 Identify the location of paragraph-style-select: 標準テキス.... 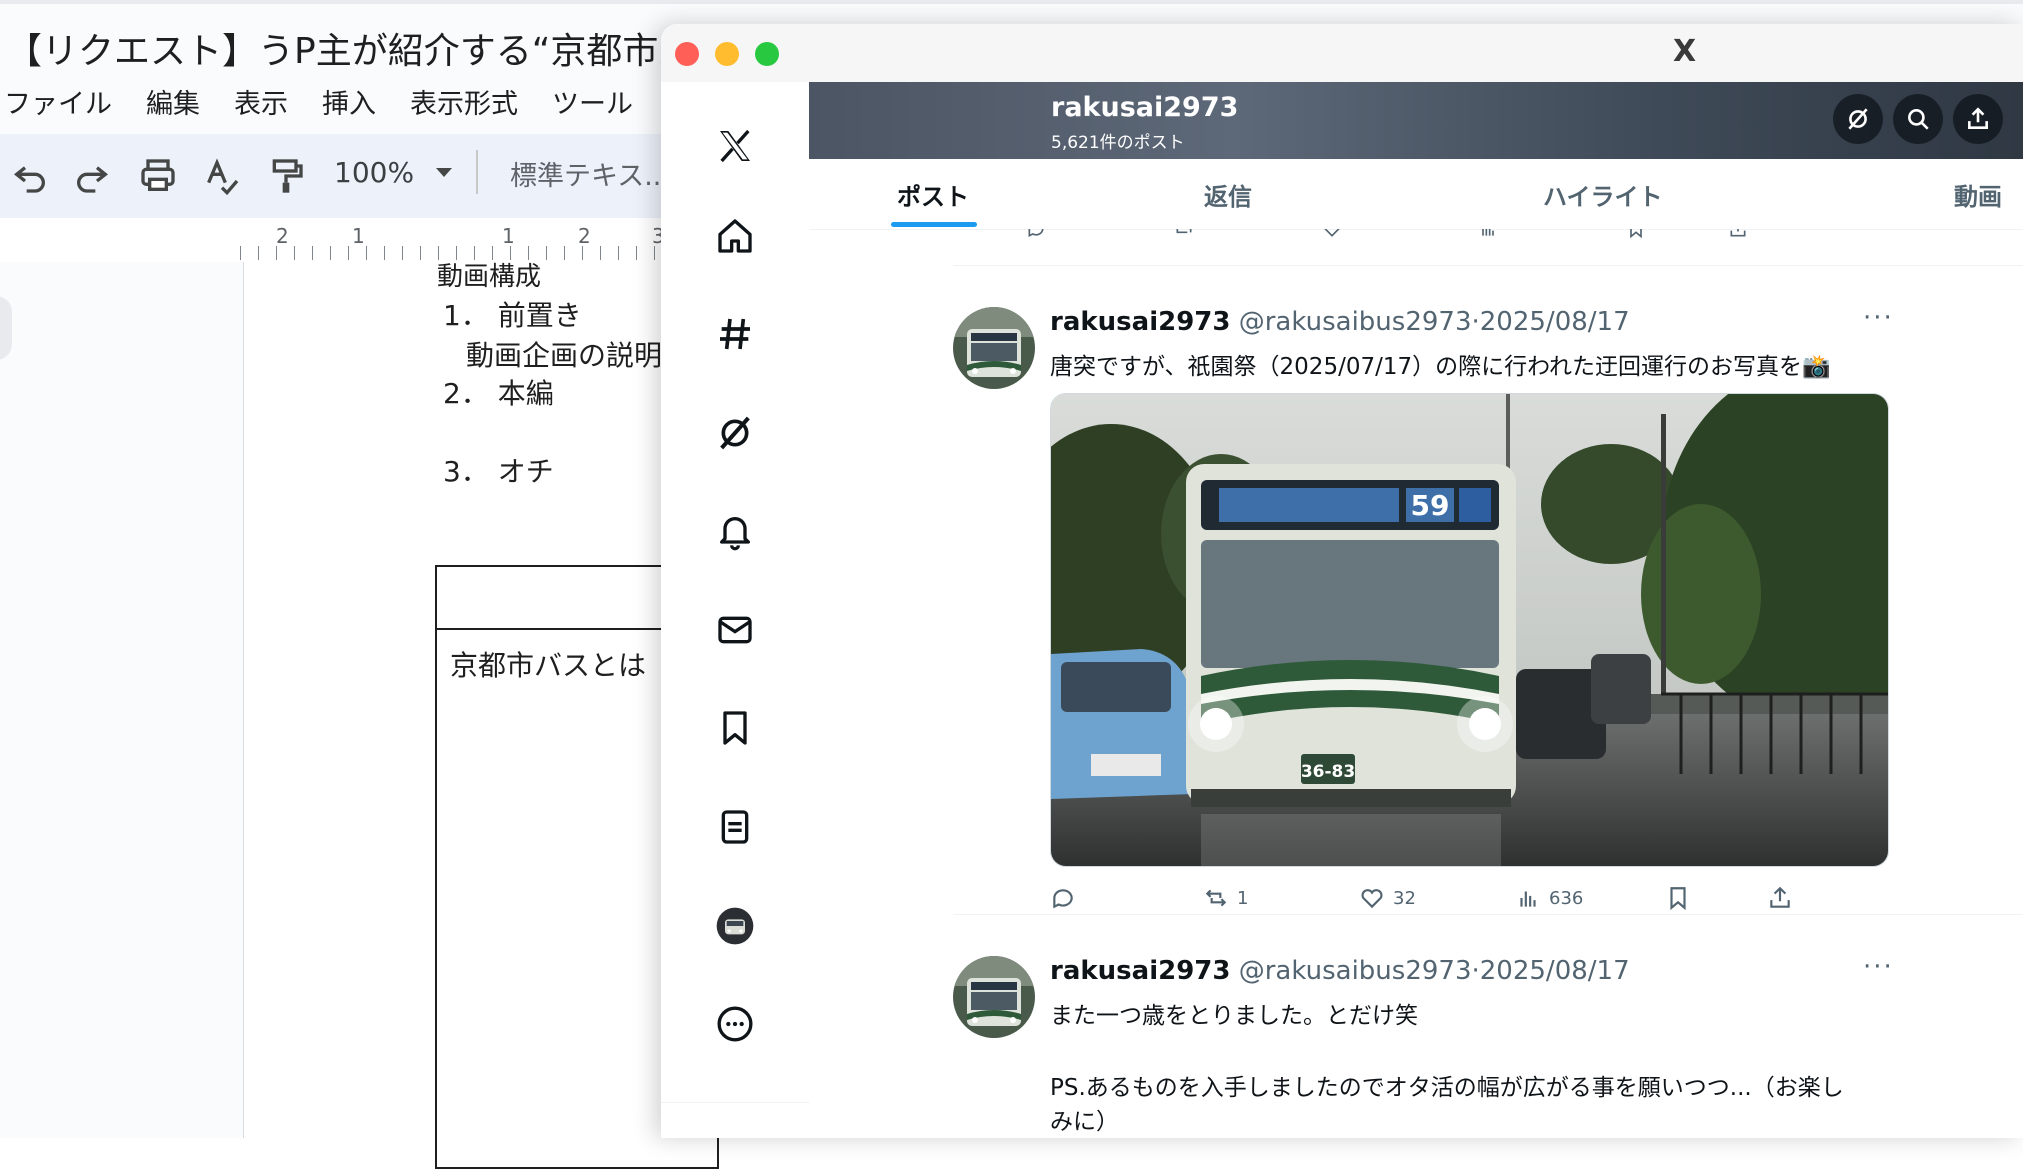
(590, 173).